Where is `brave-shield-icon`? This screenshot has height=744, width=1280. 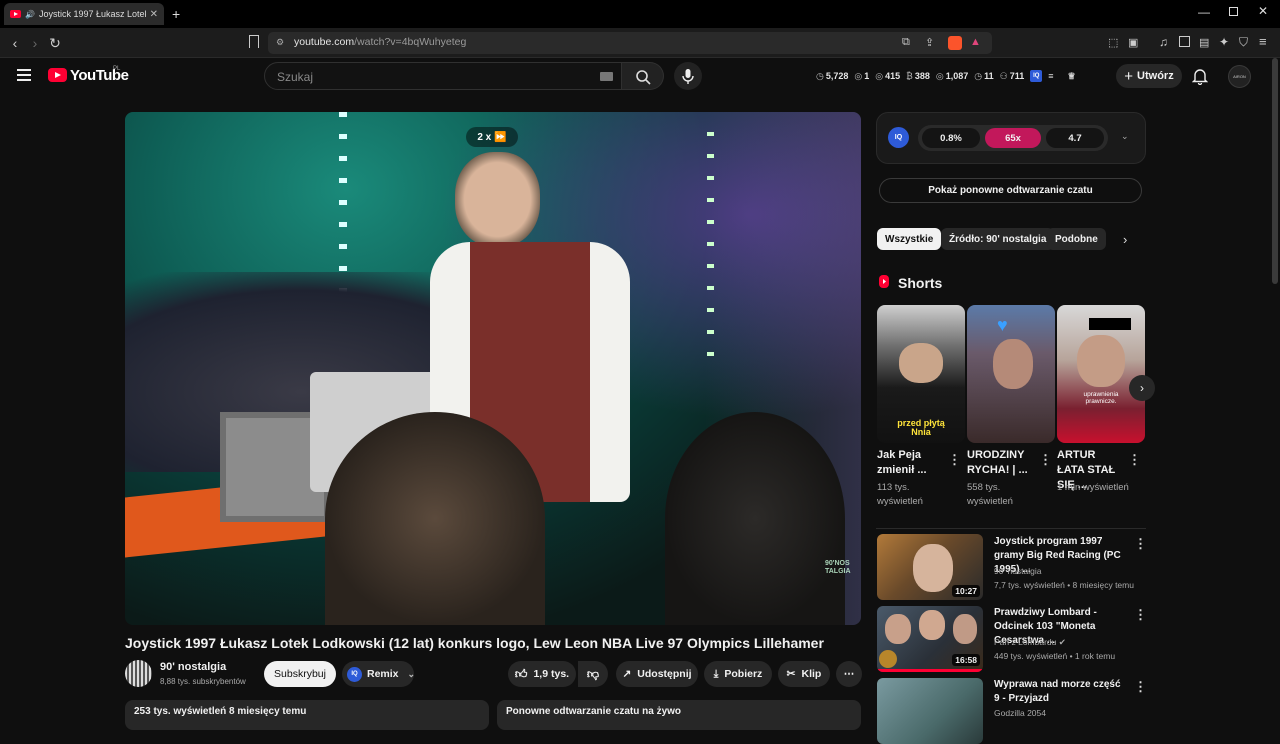
brave-shield-icon is located at coordinates (955, 43).